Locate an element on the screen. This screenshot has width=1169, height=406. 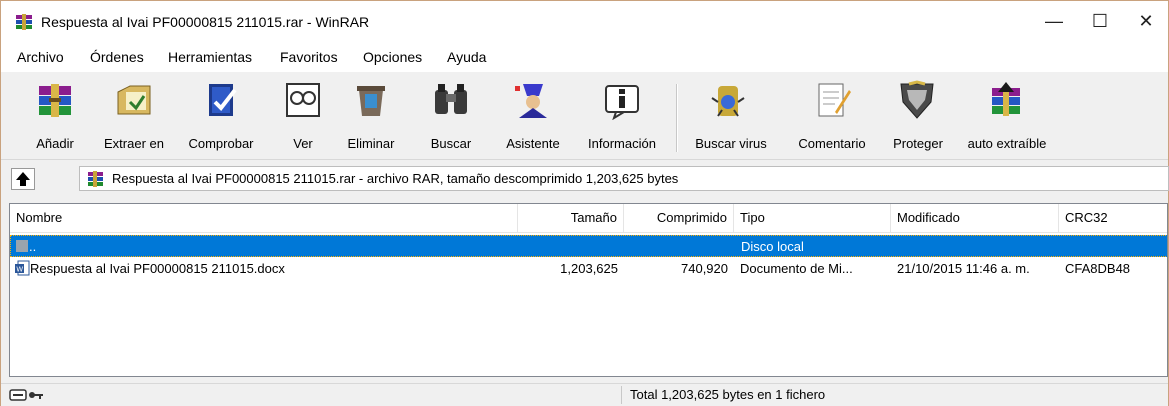
test-button: Comprobar is located at coordinates (221, 116).